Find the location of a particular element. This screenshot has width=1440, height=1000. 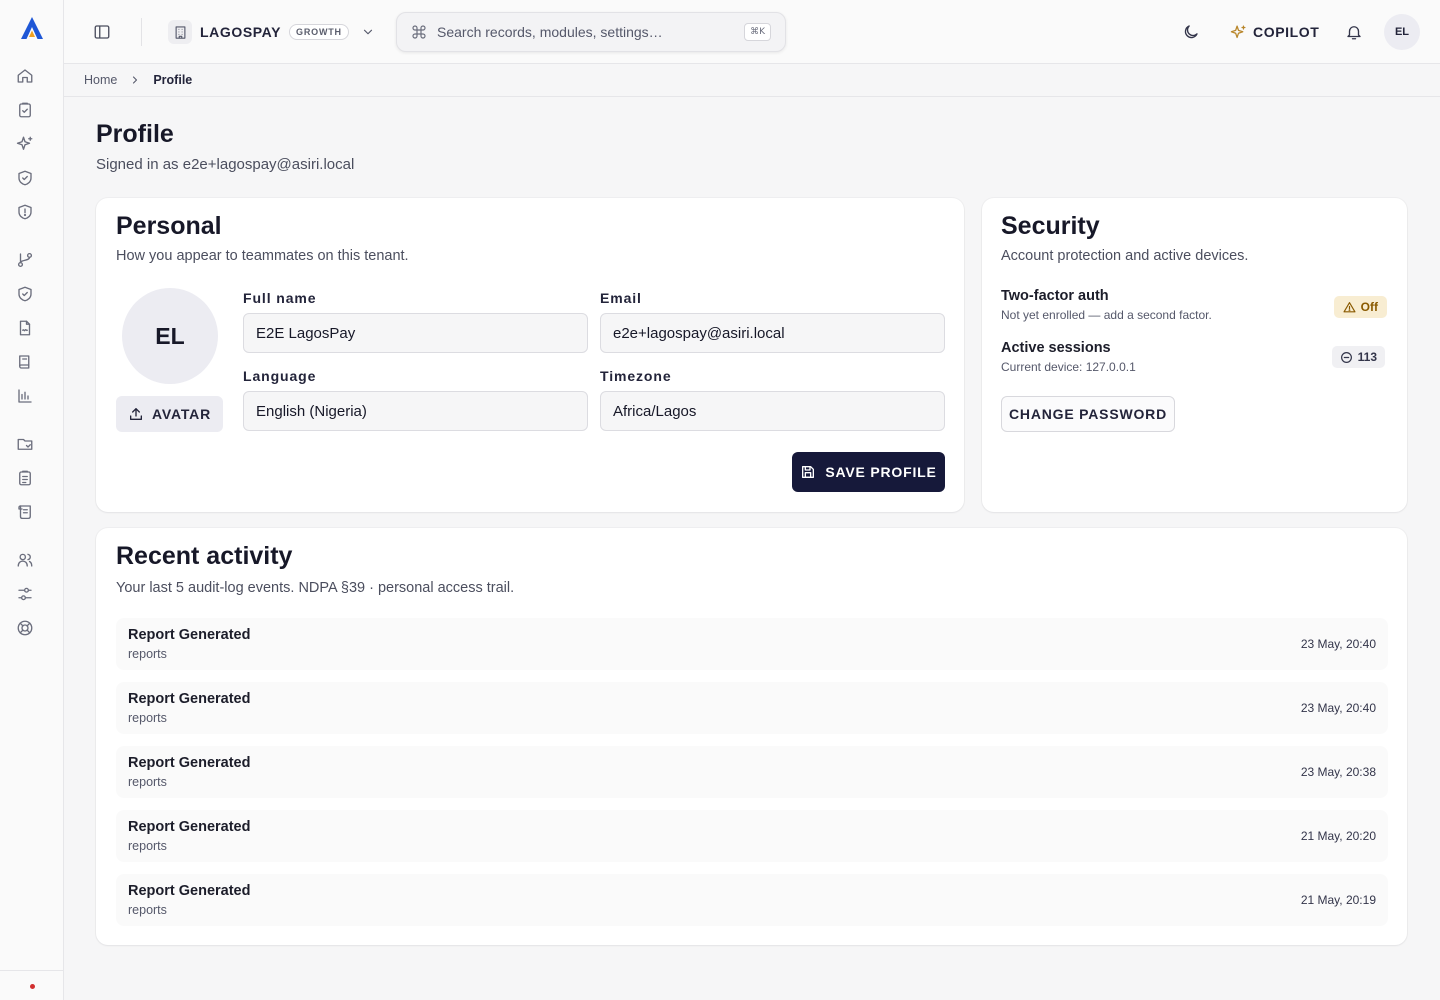

profile-avatar: EL is located at coordinates (170, 336).